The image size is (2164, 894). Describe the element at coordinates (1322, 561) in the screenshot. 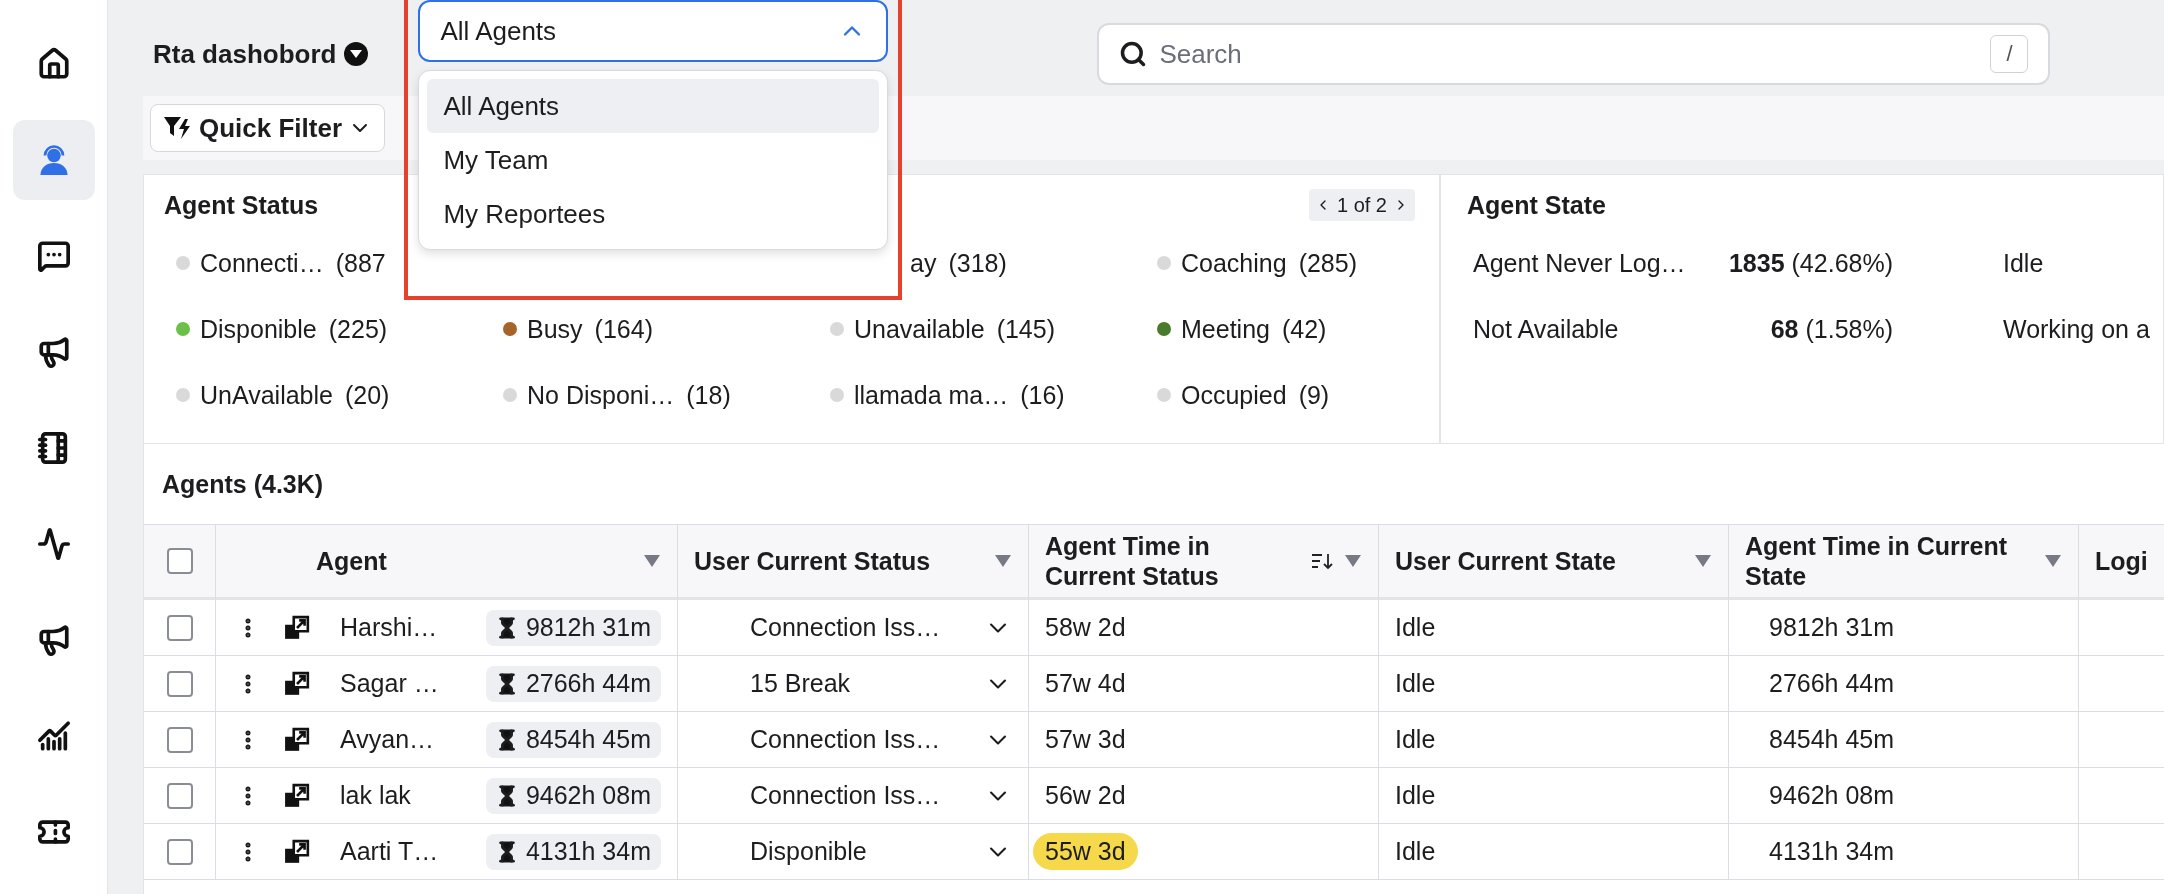

I see `sort-icon` at that location.